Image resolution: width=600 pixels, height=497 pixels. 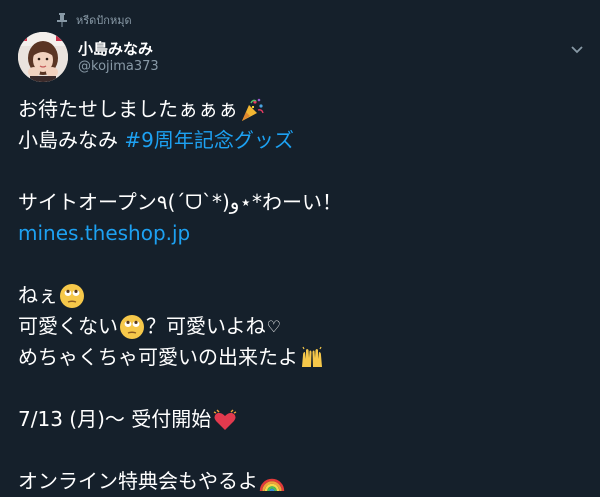 What do you see at coordinates (273, 326) in the screenshot?
I see `heart-glyph: ♡` at bounding box center [273, 326].